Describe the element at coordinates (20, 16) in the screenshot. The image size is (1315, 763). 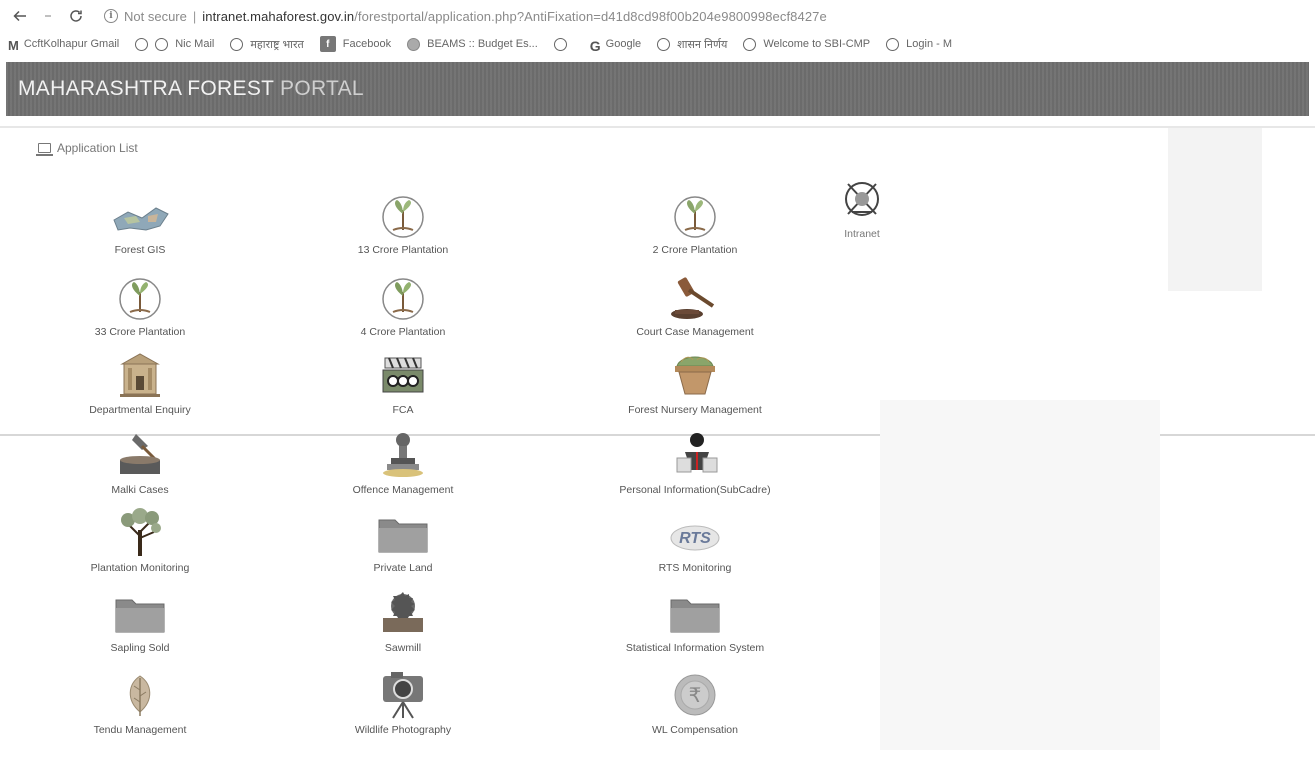
I see `back-button` at that location.